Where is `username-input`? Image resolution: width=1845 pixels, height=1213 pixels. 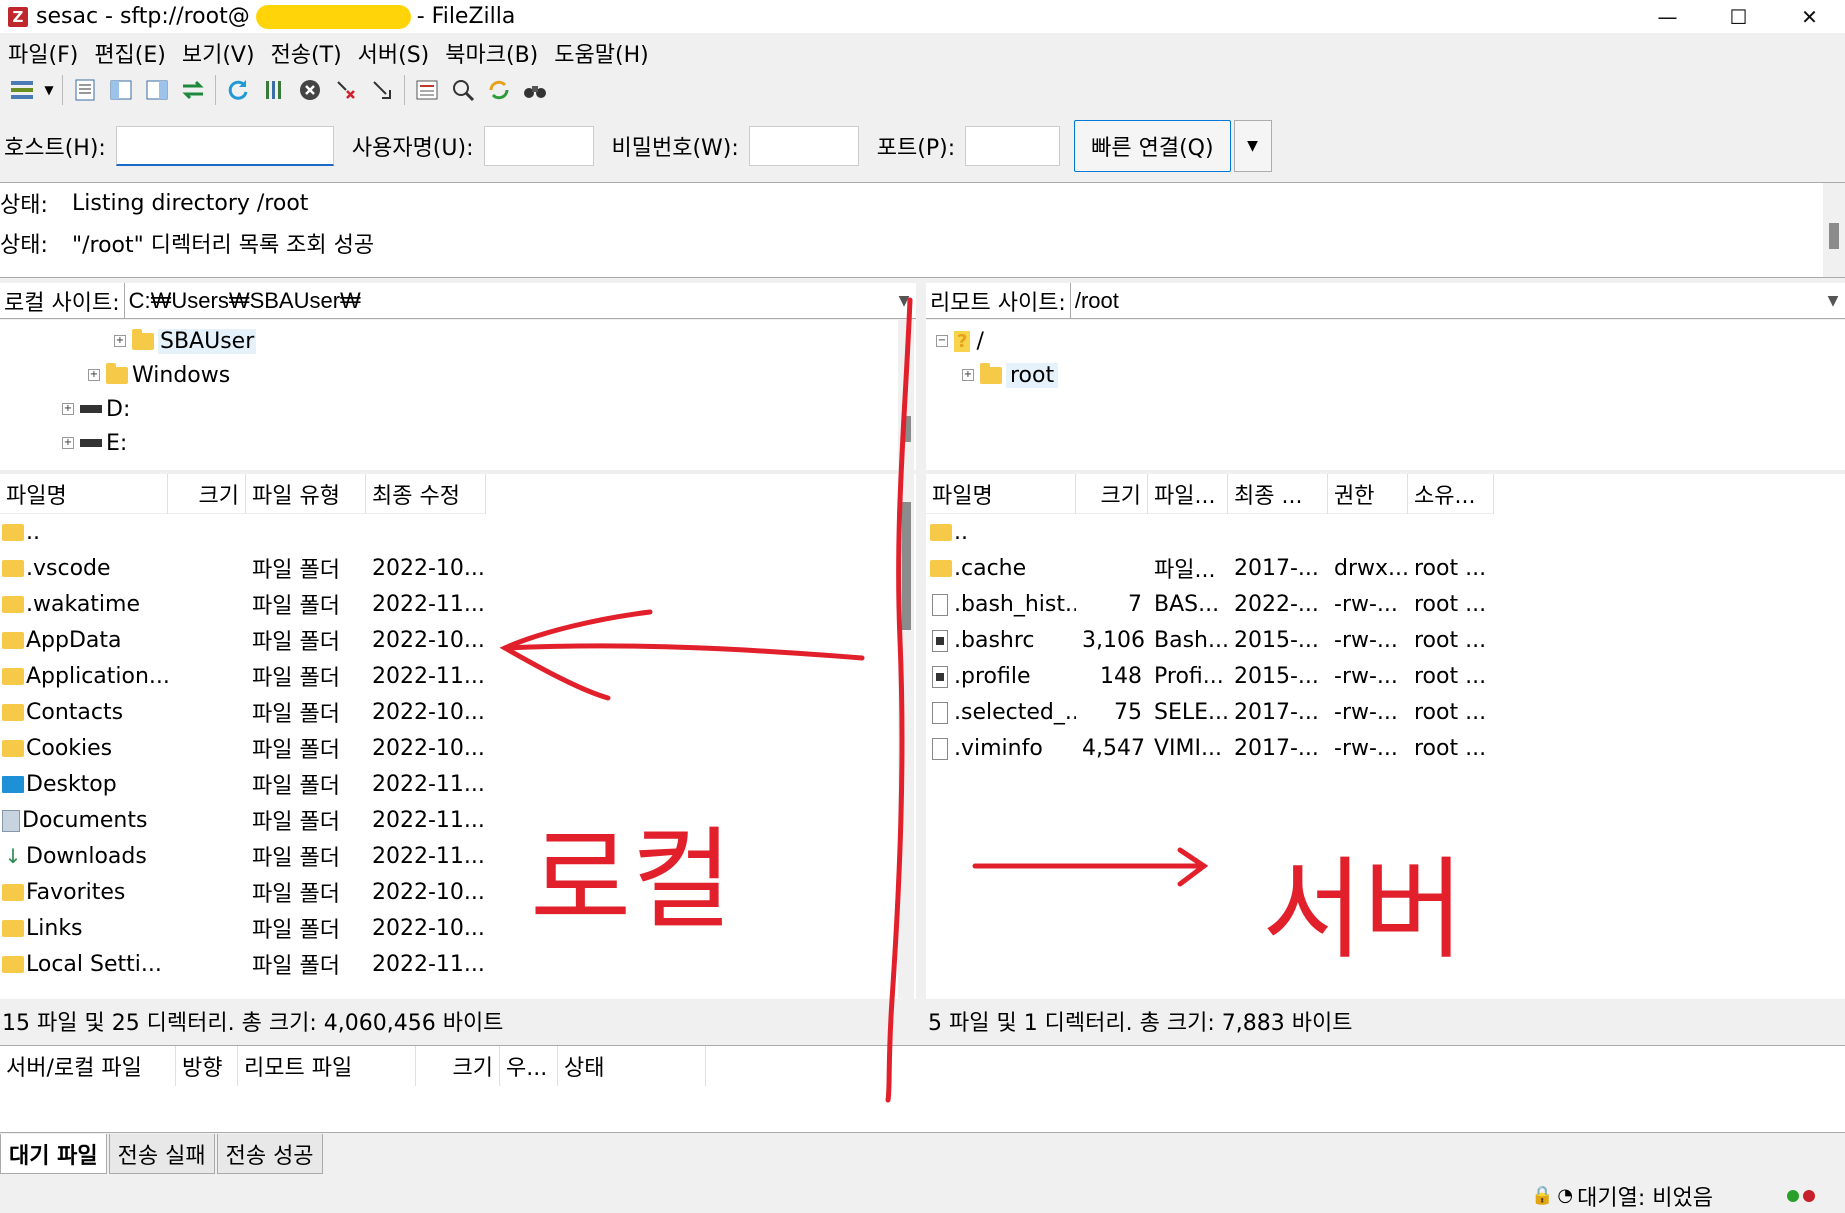 username-input is located at coordinates (538, 146).